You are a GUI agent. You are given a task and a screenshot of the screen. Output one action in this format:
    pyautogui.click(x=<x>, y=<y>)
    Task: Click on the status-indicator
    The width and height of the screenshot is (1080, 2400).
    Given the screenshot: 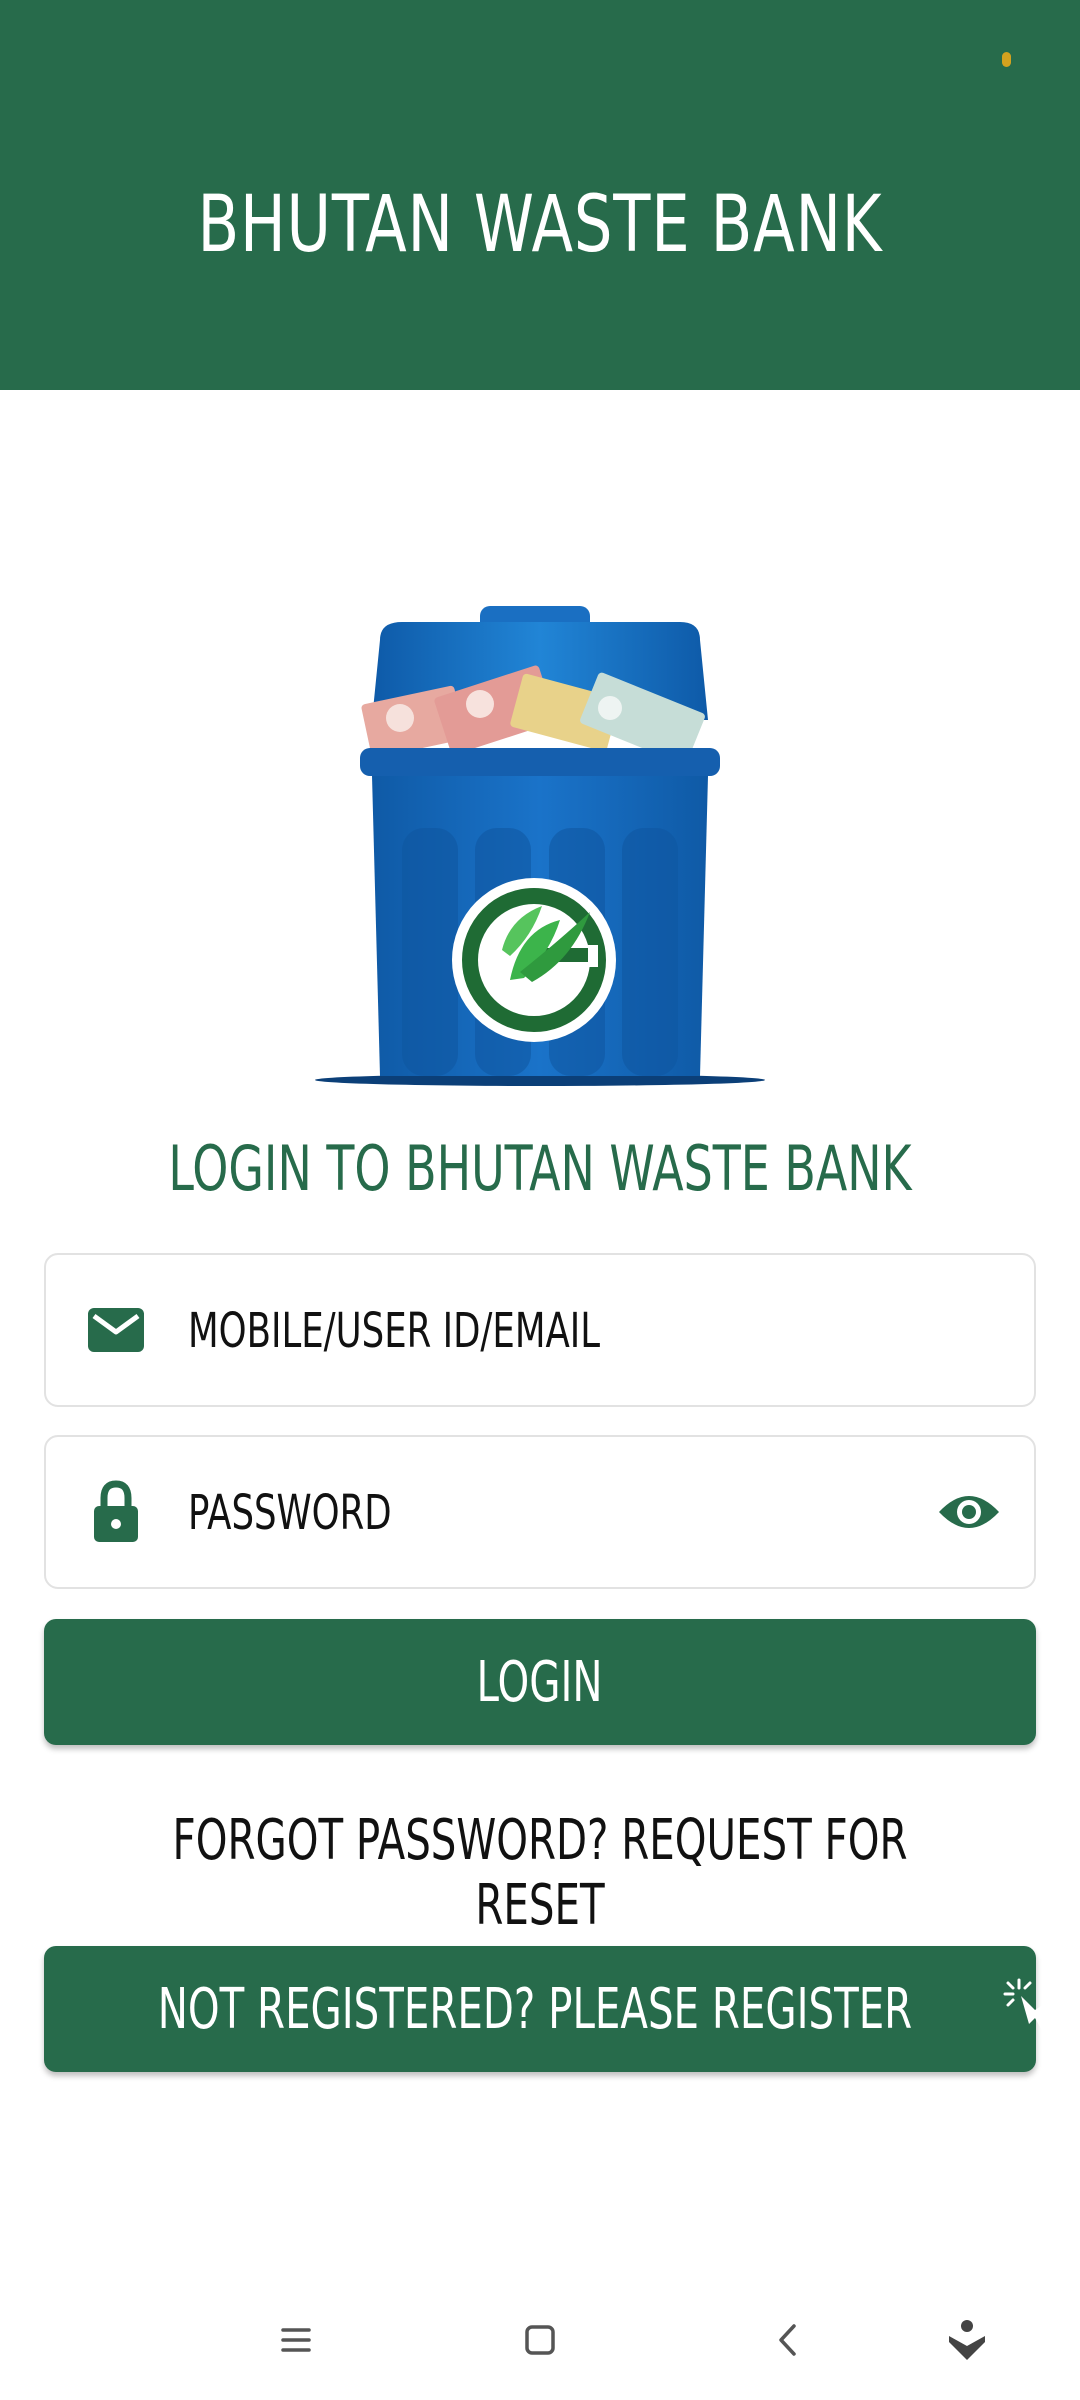 What is the action you would take?
    pyautogui.click(x=1006, y=59)
    